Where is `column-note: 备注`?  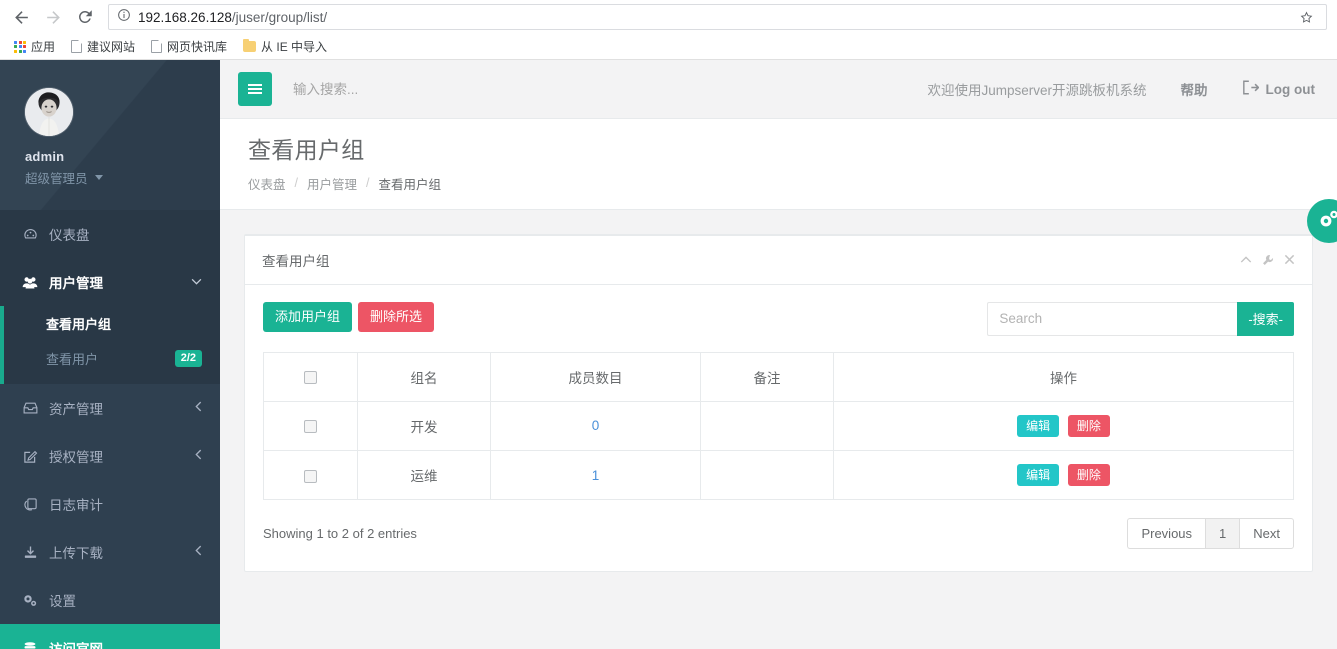 column-note: 备注 is located at coordinates (767, 376).